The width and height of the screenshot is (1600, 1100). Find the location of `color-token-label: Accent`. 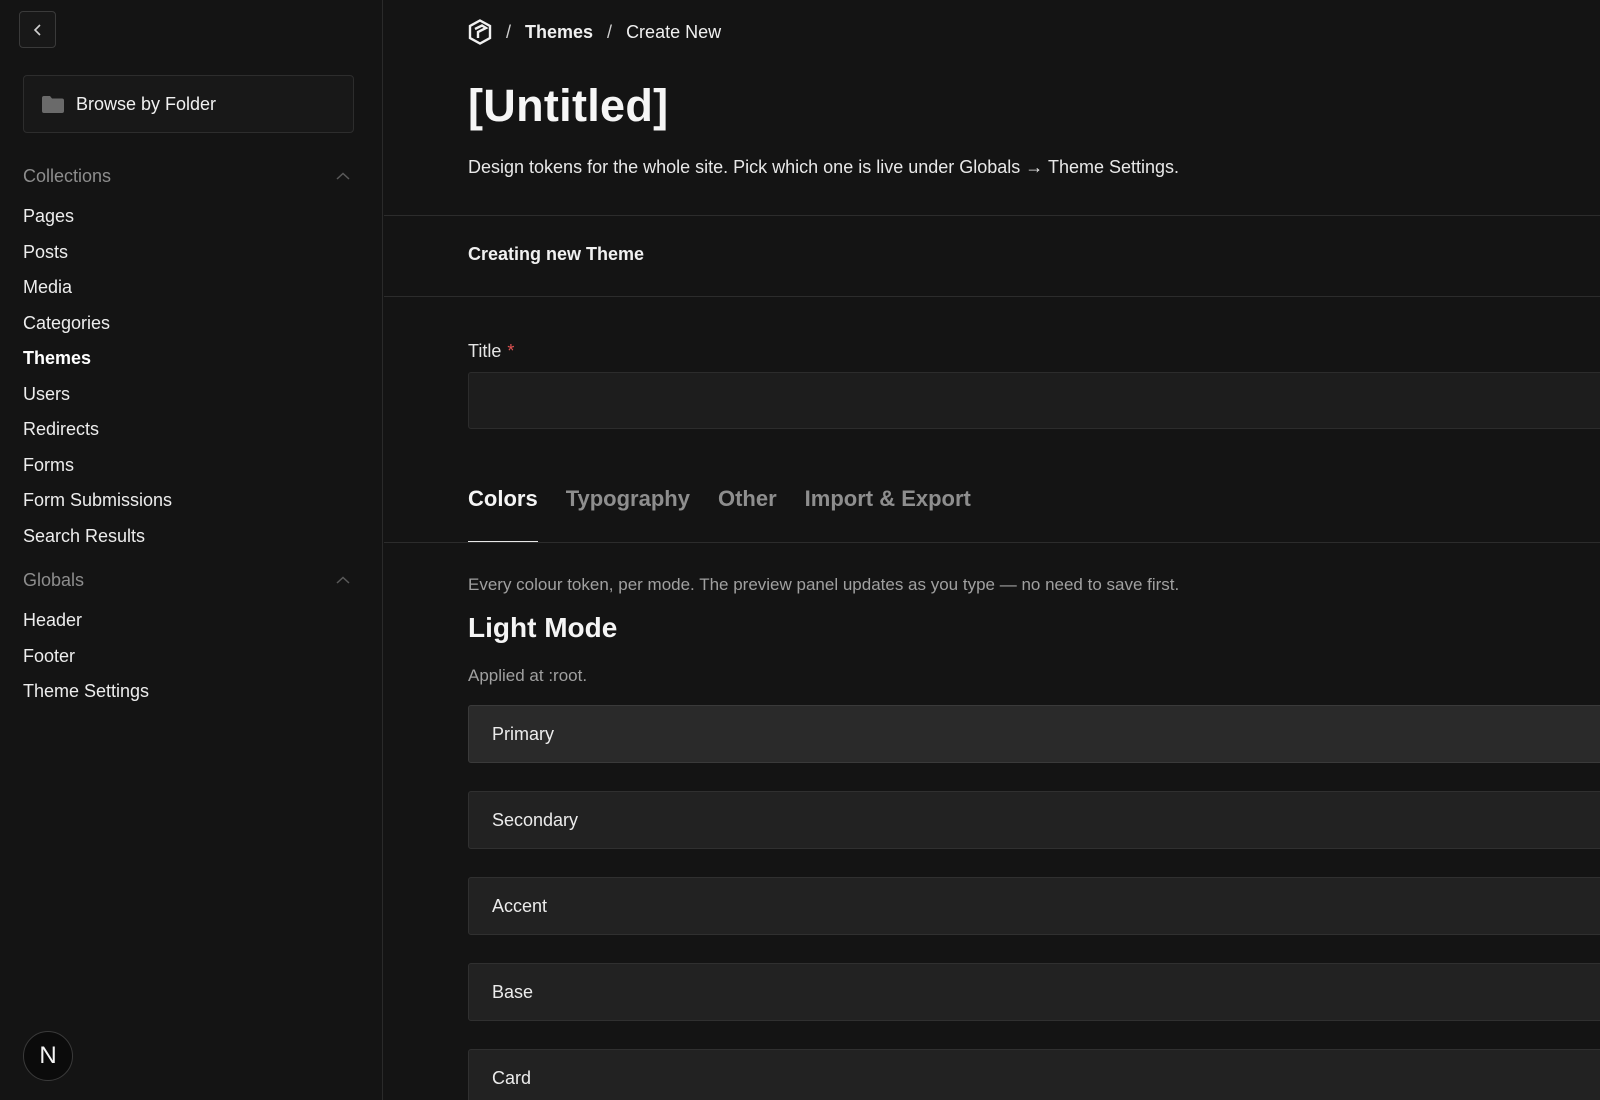

color-token-label: Accent is located at coordinates (520, 905).